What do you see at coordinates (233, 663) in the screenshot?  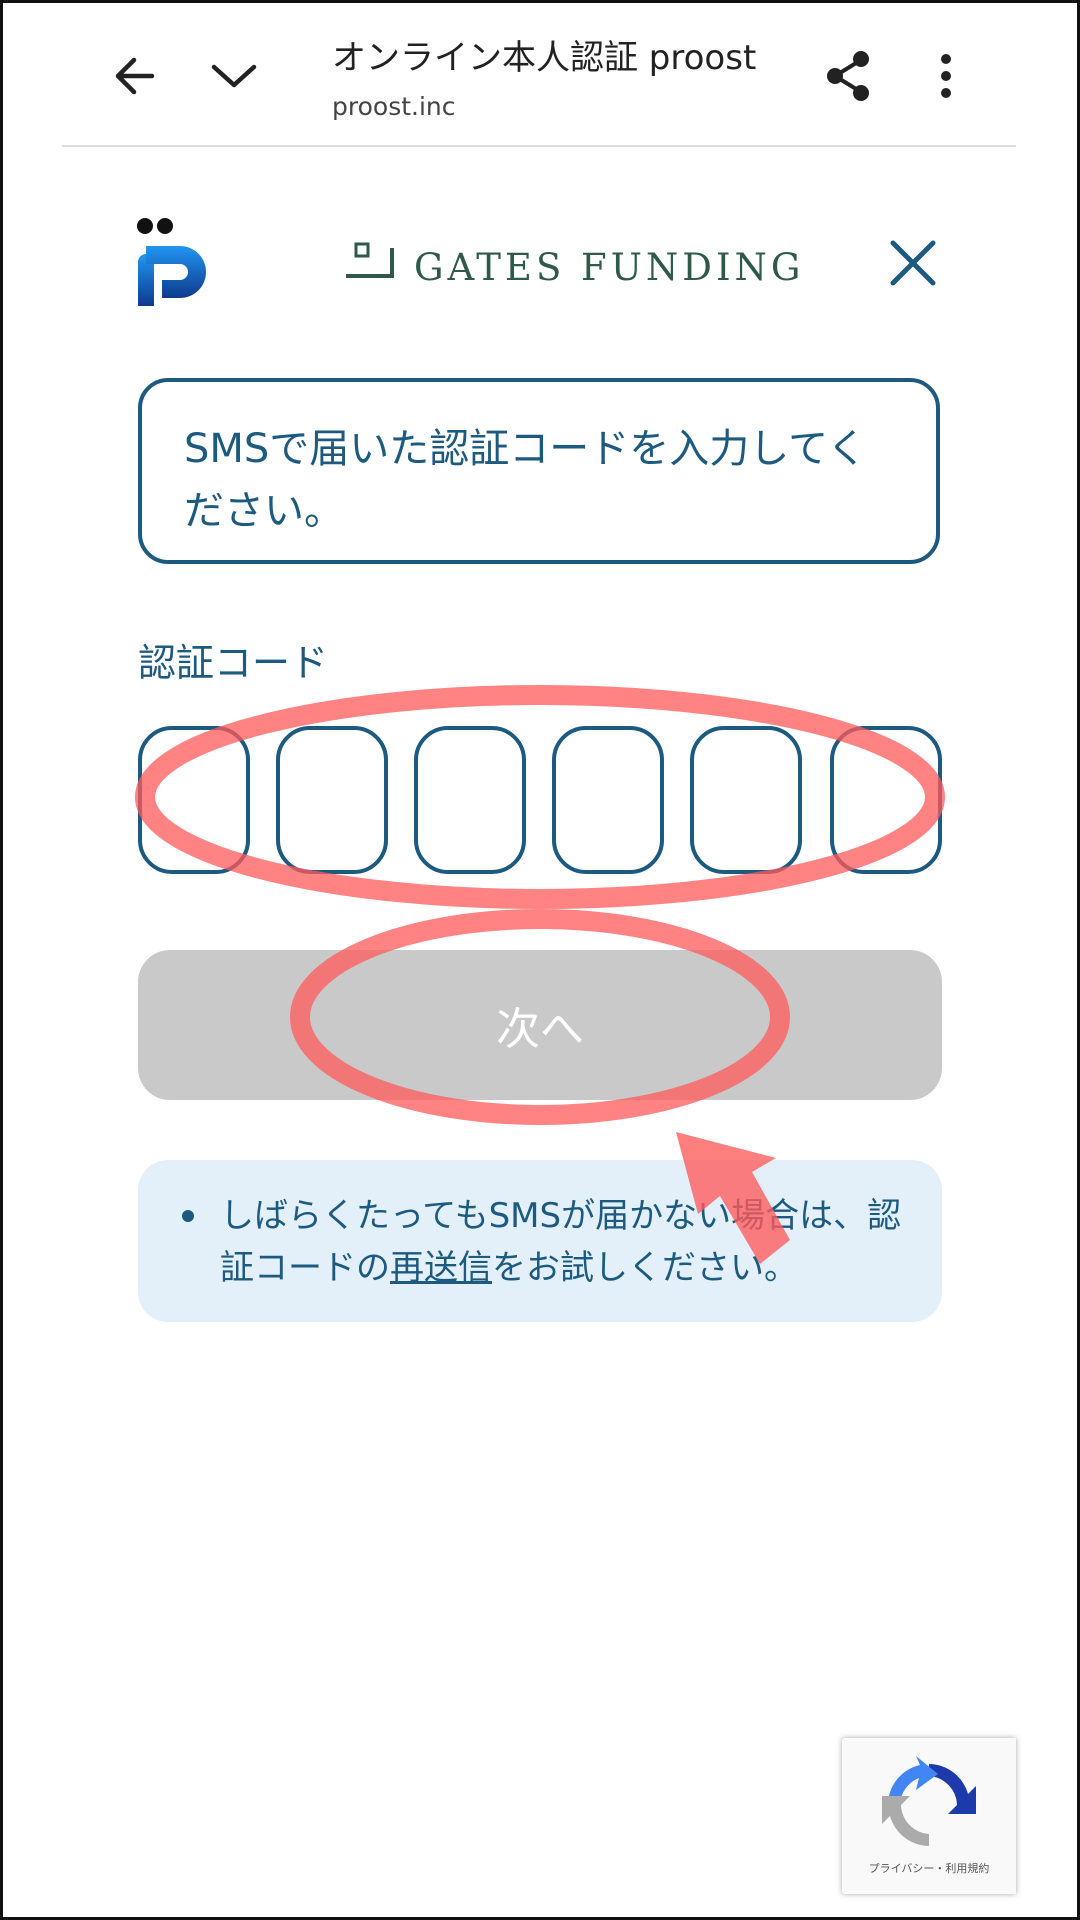 I see `code-label: 認証コード` at bounding box center [233, 663].